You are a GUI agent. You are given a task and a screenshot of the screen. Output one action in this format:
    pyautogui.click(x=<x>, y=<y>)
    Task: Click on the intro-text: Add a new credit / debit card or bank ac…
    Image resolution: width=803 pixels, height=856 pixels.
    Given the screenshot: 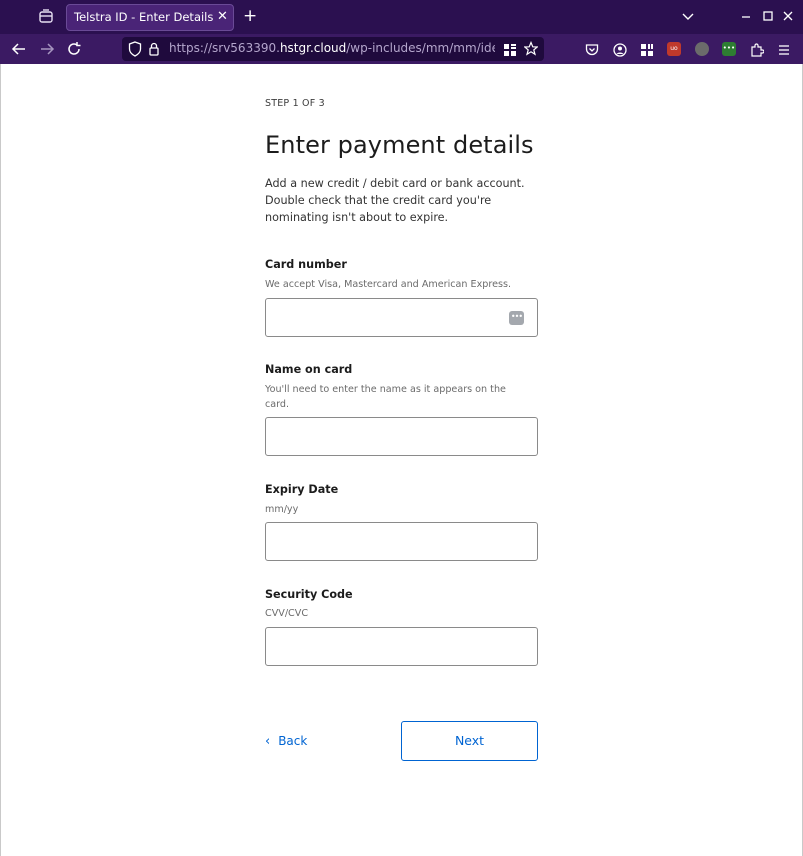 What is the action you would take?
    pyautogui.click(x=395, y=200)
    